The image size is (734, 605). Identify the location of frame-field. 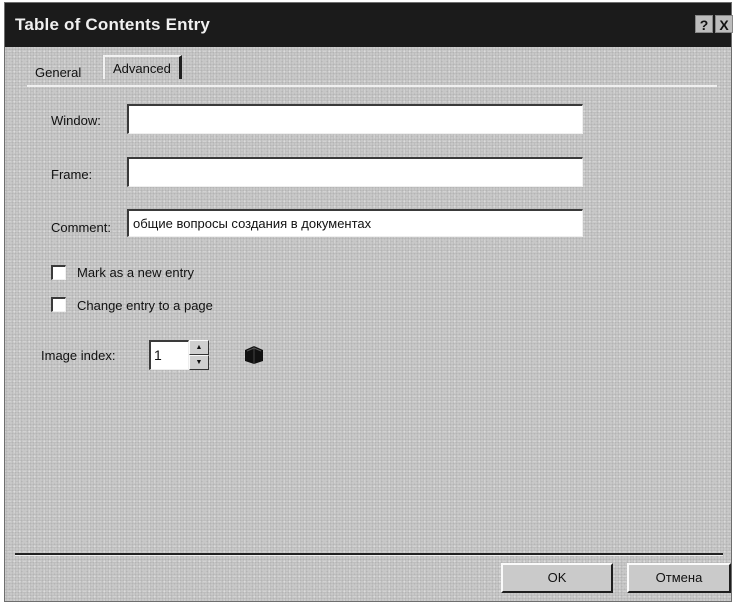
(355, 172).